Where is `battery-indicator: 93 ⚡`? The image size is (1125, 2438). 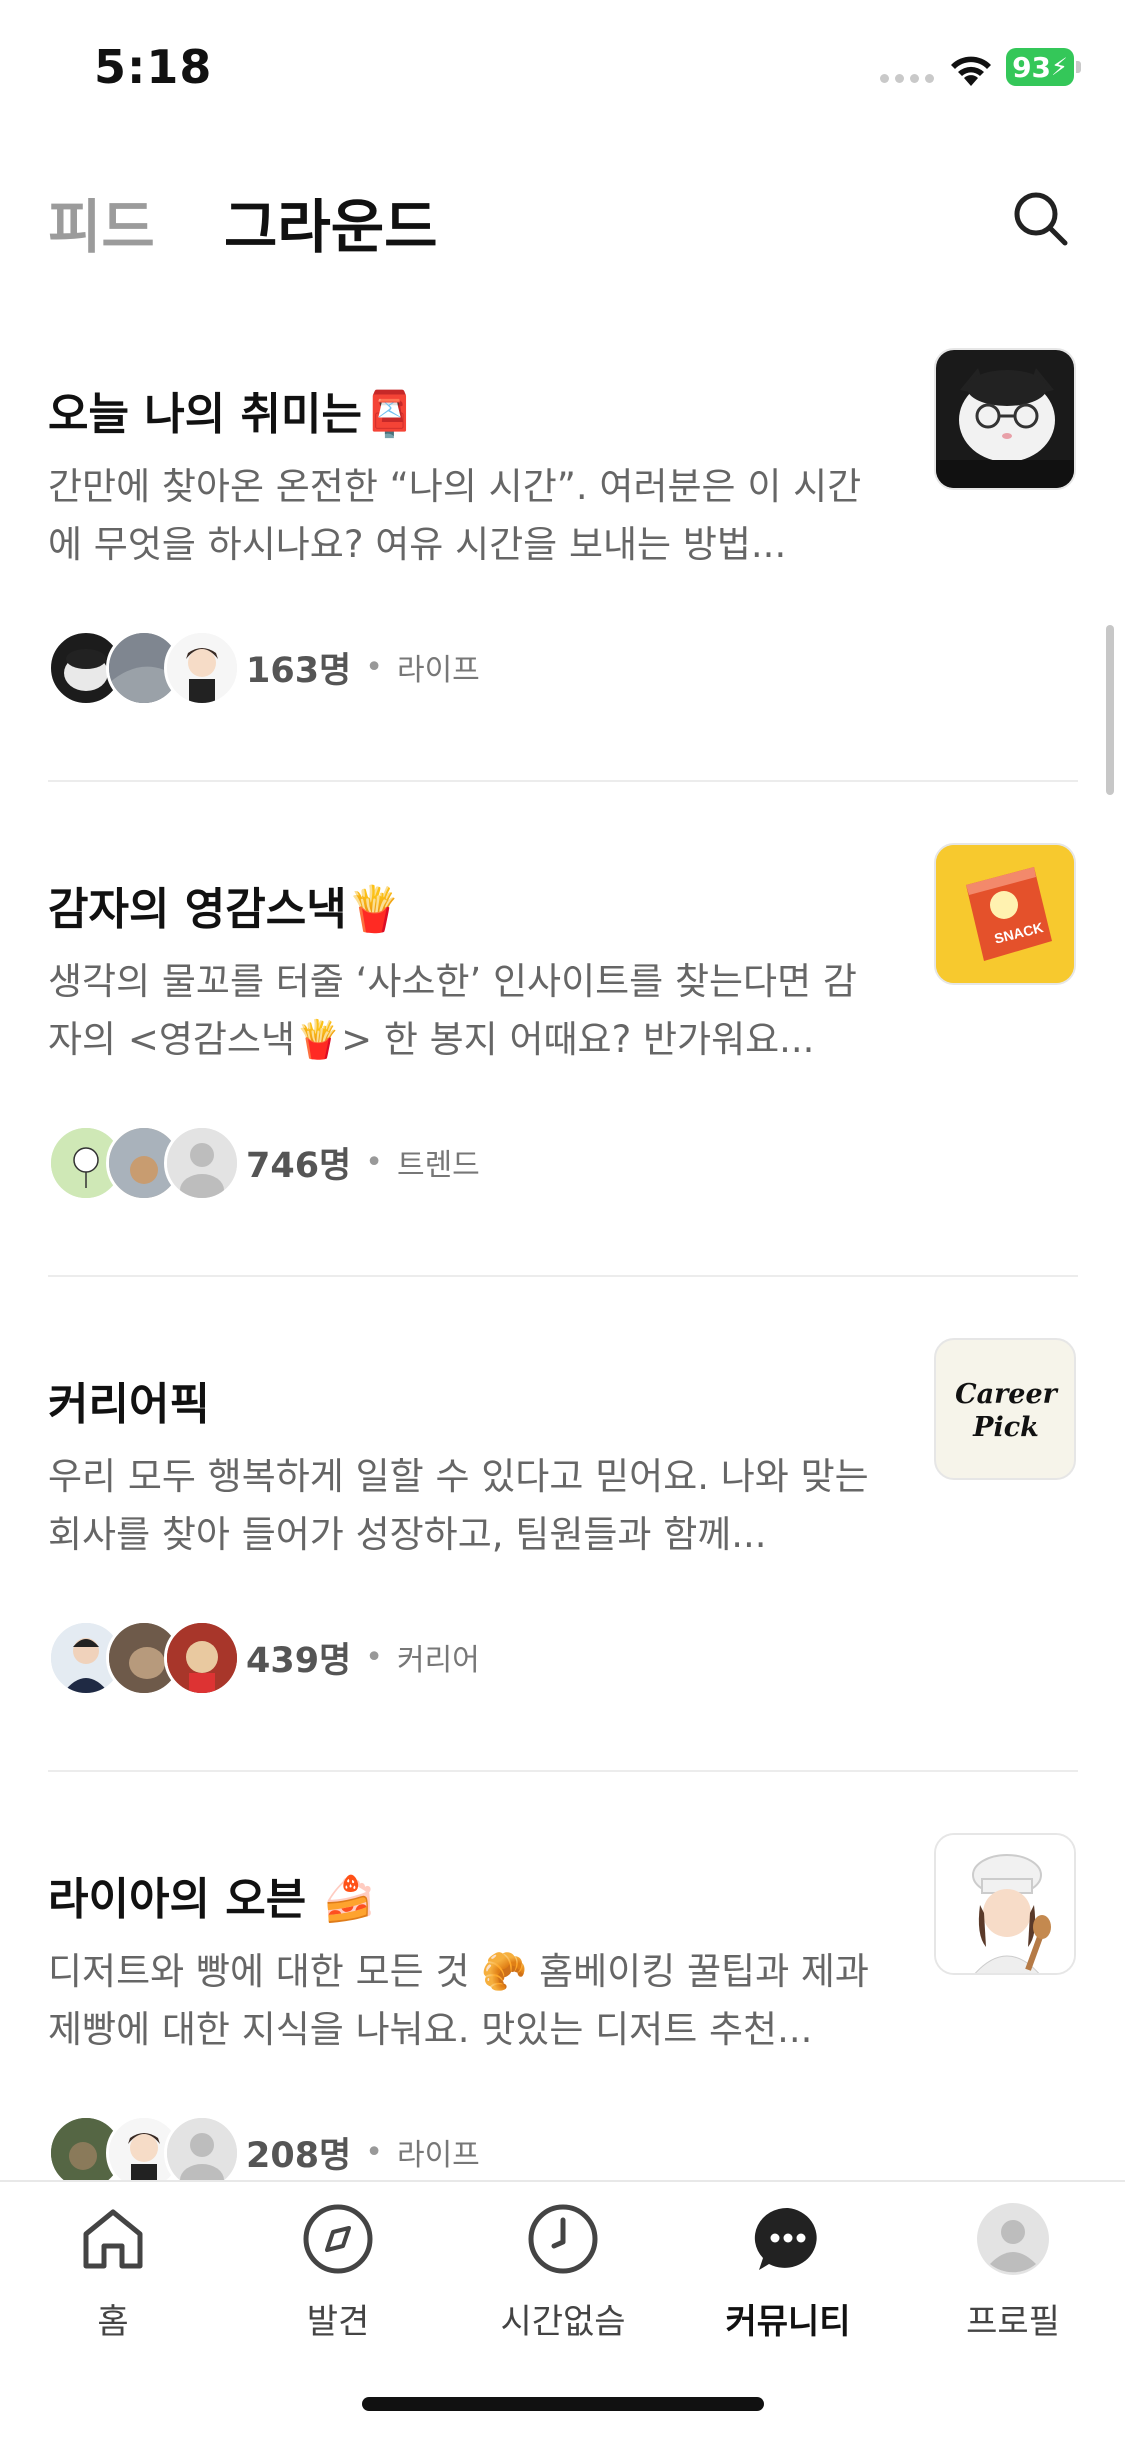 battery-indicator: 93 ⚡ is located at coordinates (1043, 67).